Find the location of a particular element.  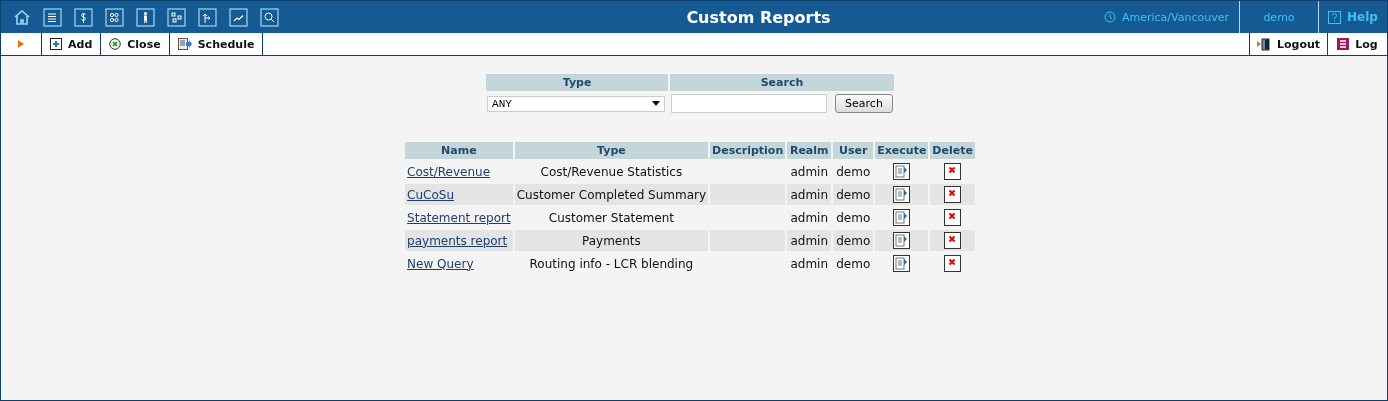

table-cell: Payments is located at coordinates (611, 240).